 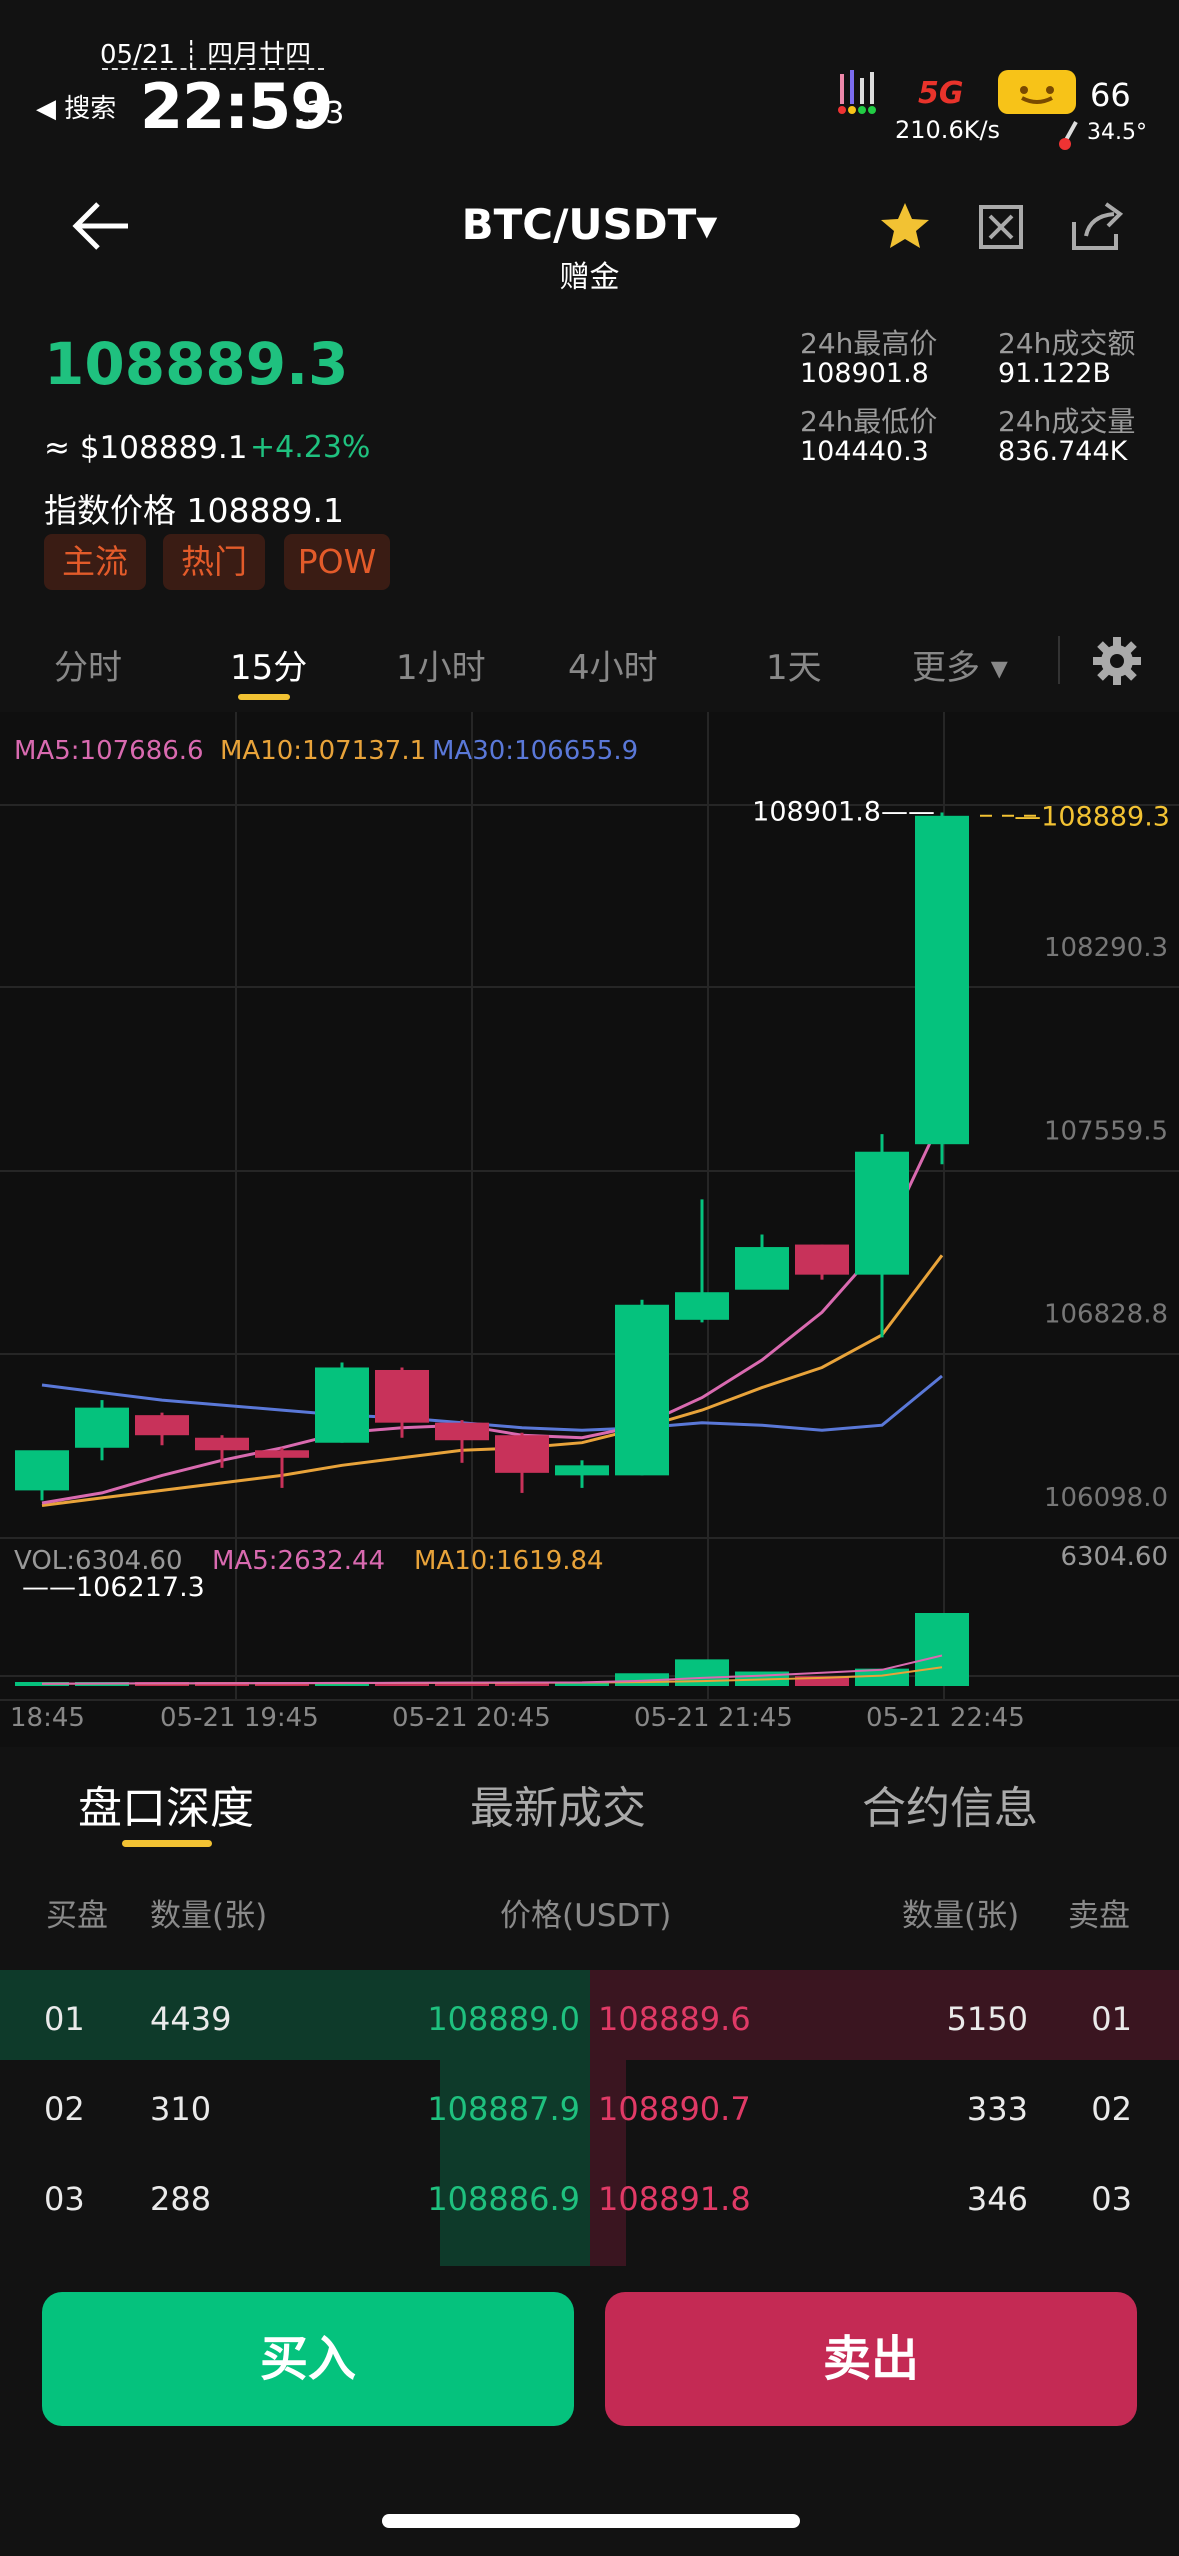 I want to click on ask-index: 03, so click(x=1092, y=2199).